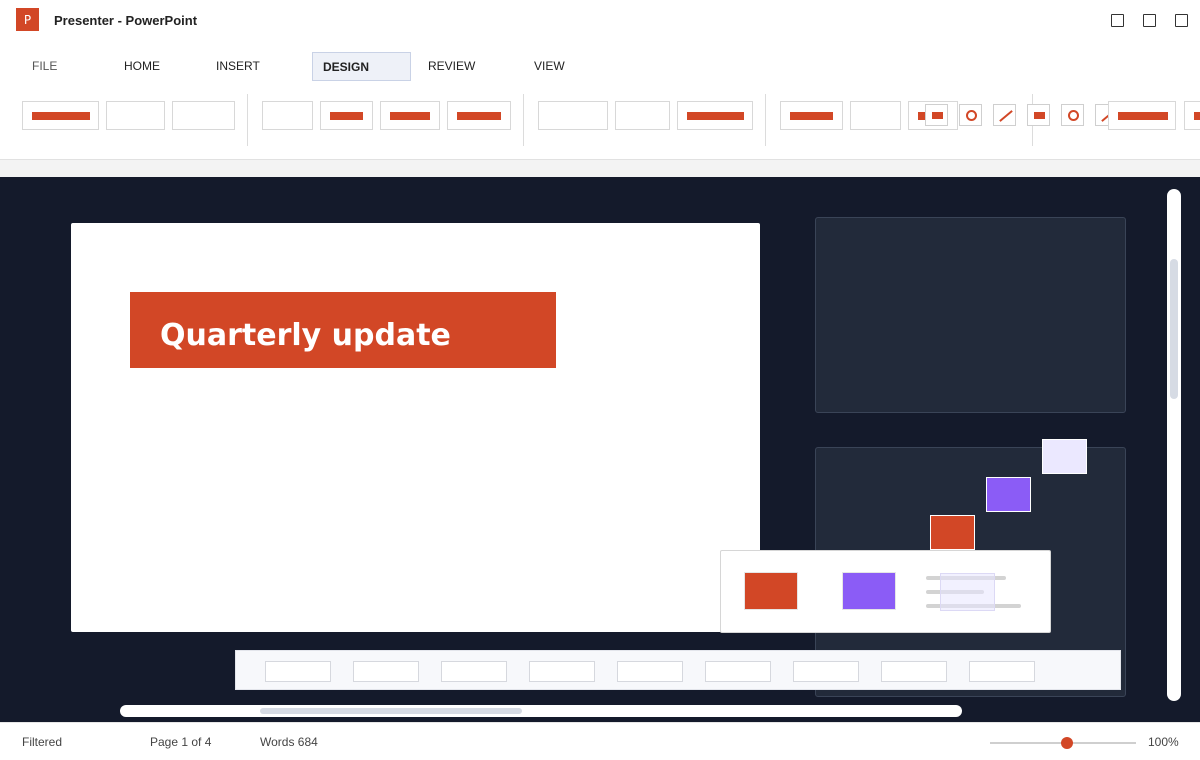  Describe the element at coordinates (1067, 743) in the screenshot. I see `zoom-slider-knob` at that location.